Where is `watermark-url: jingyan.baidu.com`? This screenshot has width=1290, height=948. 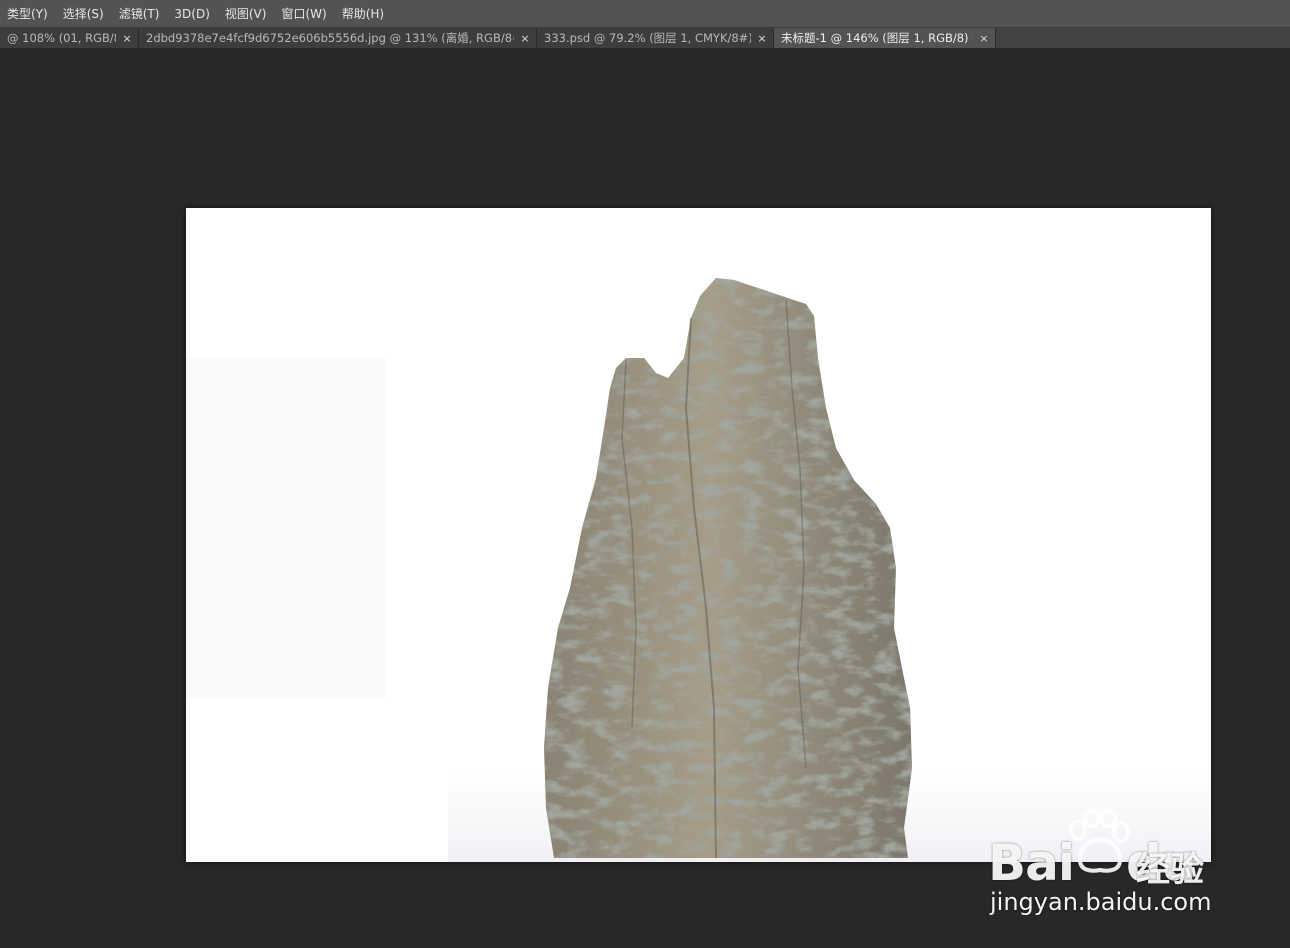 watermark-url: jingyan.baidu.com is located at coordinates (1101, 902).